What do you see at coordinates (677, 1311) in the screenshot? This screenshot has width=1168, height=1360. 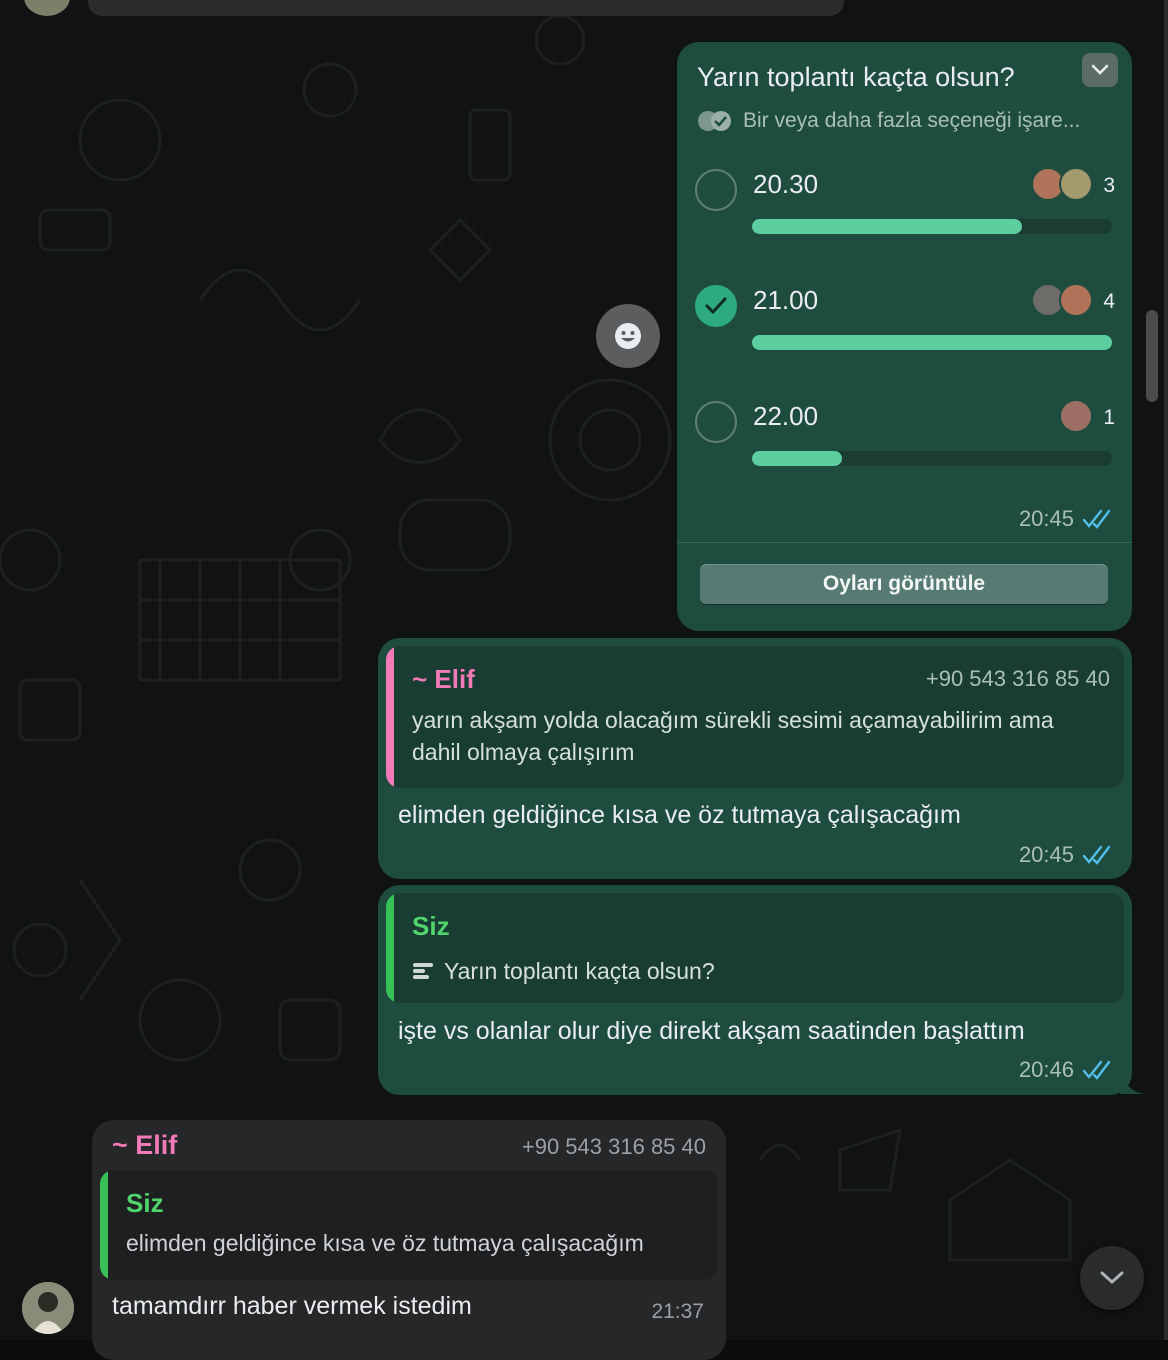 I see `message-time: 21:37` at bounding box center [677, 1311].